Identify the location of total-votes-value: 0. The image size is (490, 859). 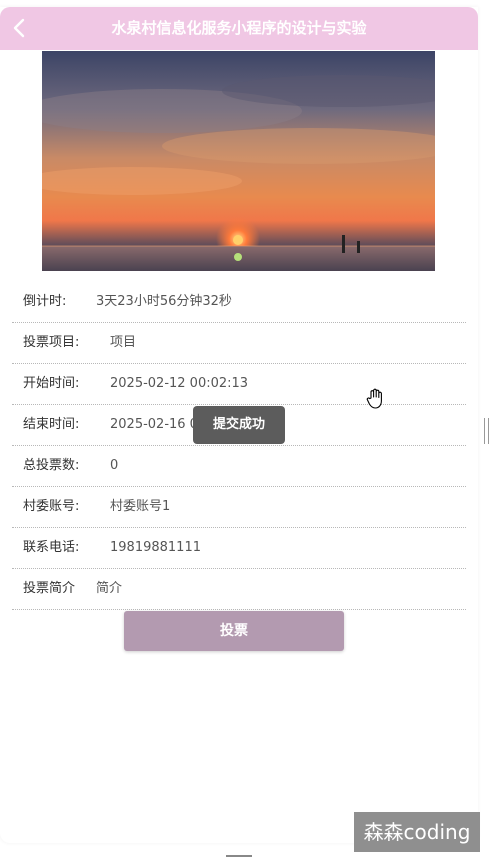
(114, 465).